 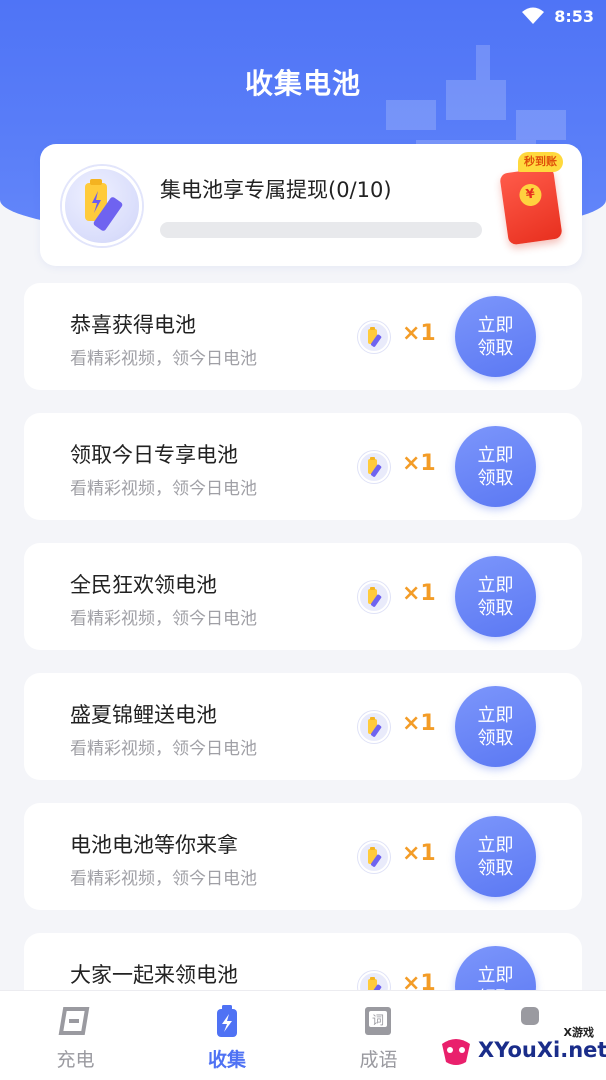 I want to click on coin-icon: ¥, so click(x=530, y=195).